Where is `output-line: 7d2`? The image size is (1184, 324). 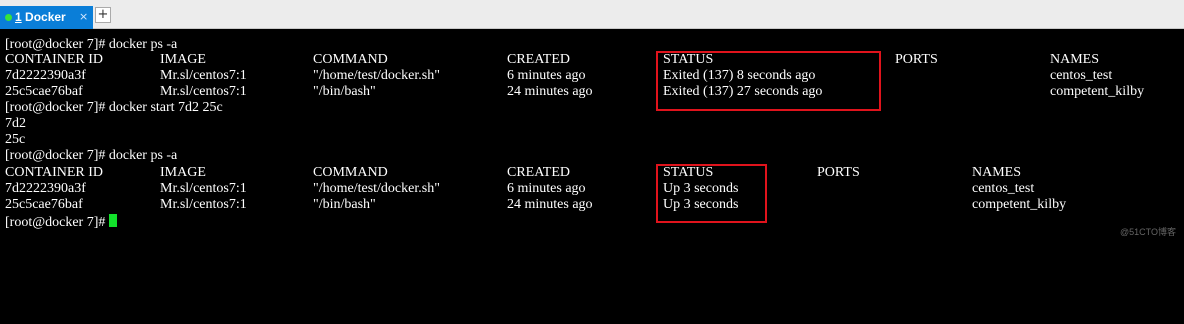
output-line: 7d2 is located at coordinates (15, 123).